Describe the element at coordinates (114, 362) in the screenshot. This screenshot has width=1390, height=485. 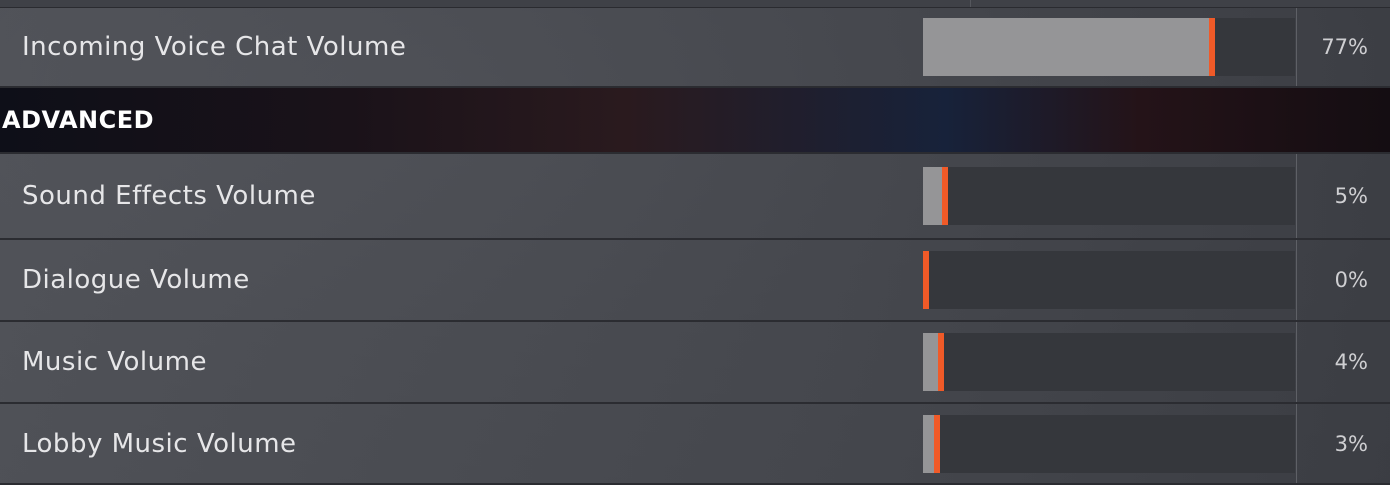
I see `setting-label: Music Volume` at that location.